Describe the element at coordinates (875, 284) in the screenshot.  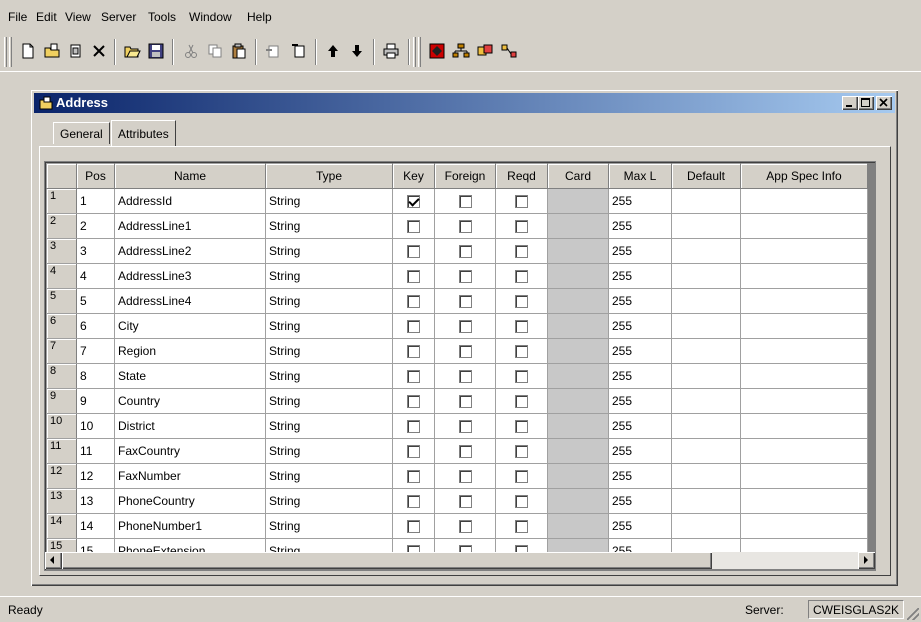
I see `vertical-scroll-thumb` at that location.